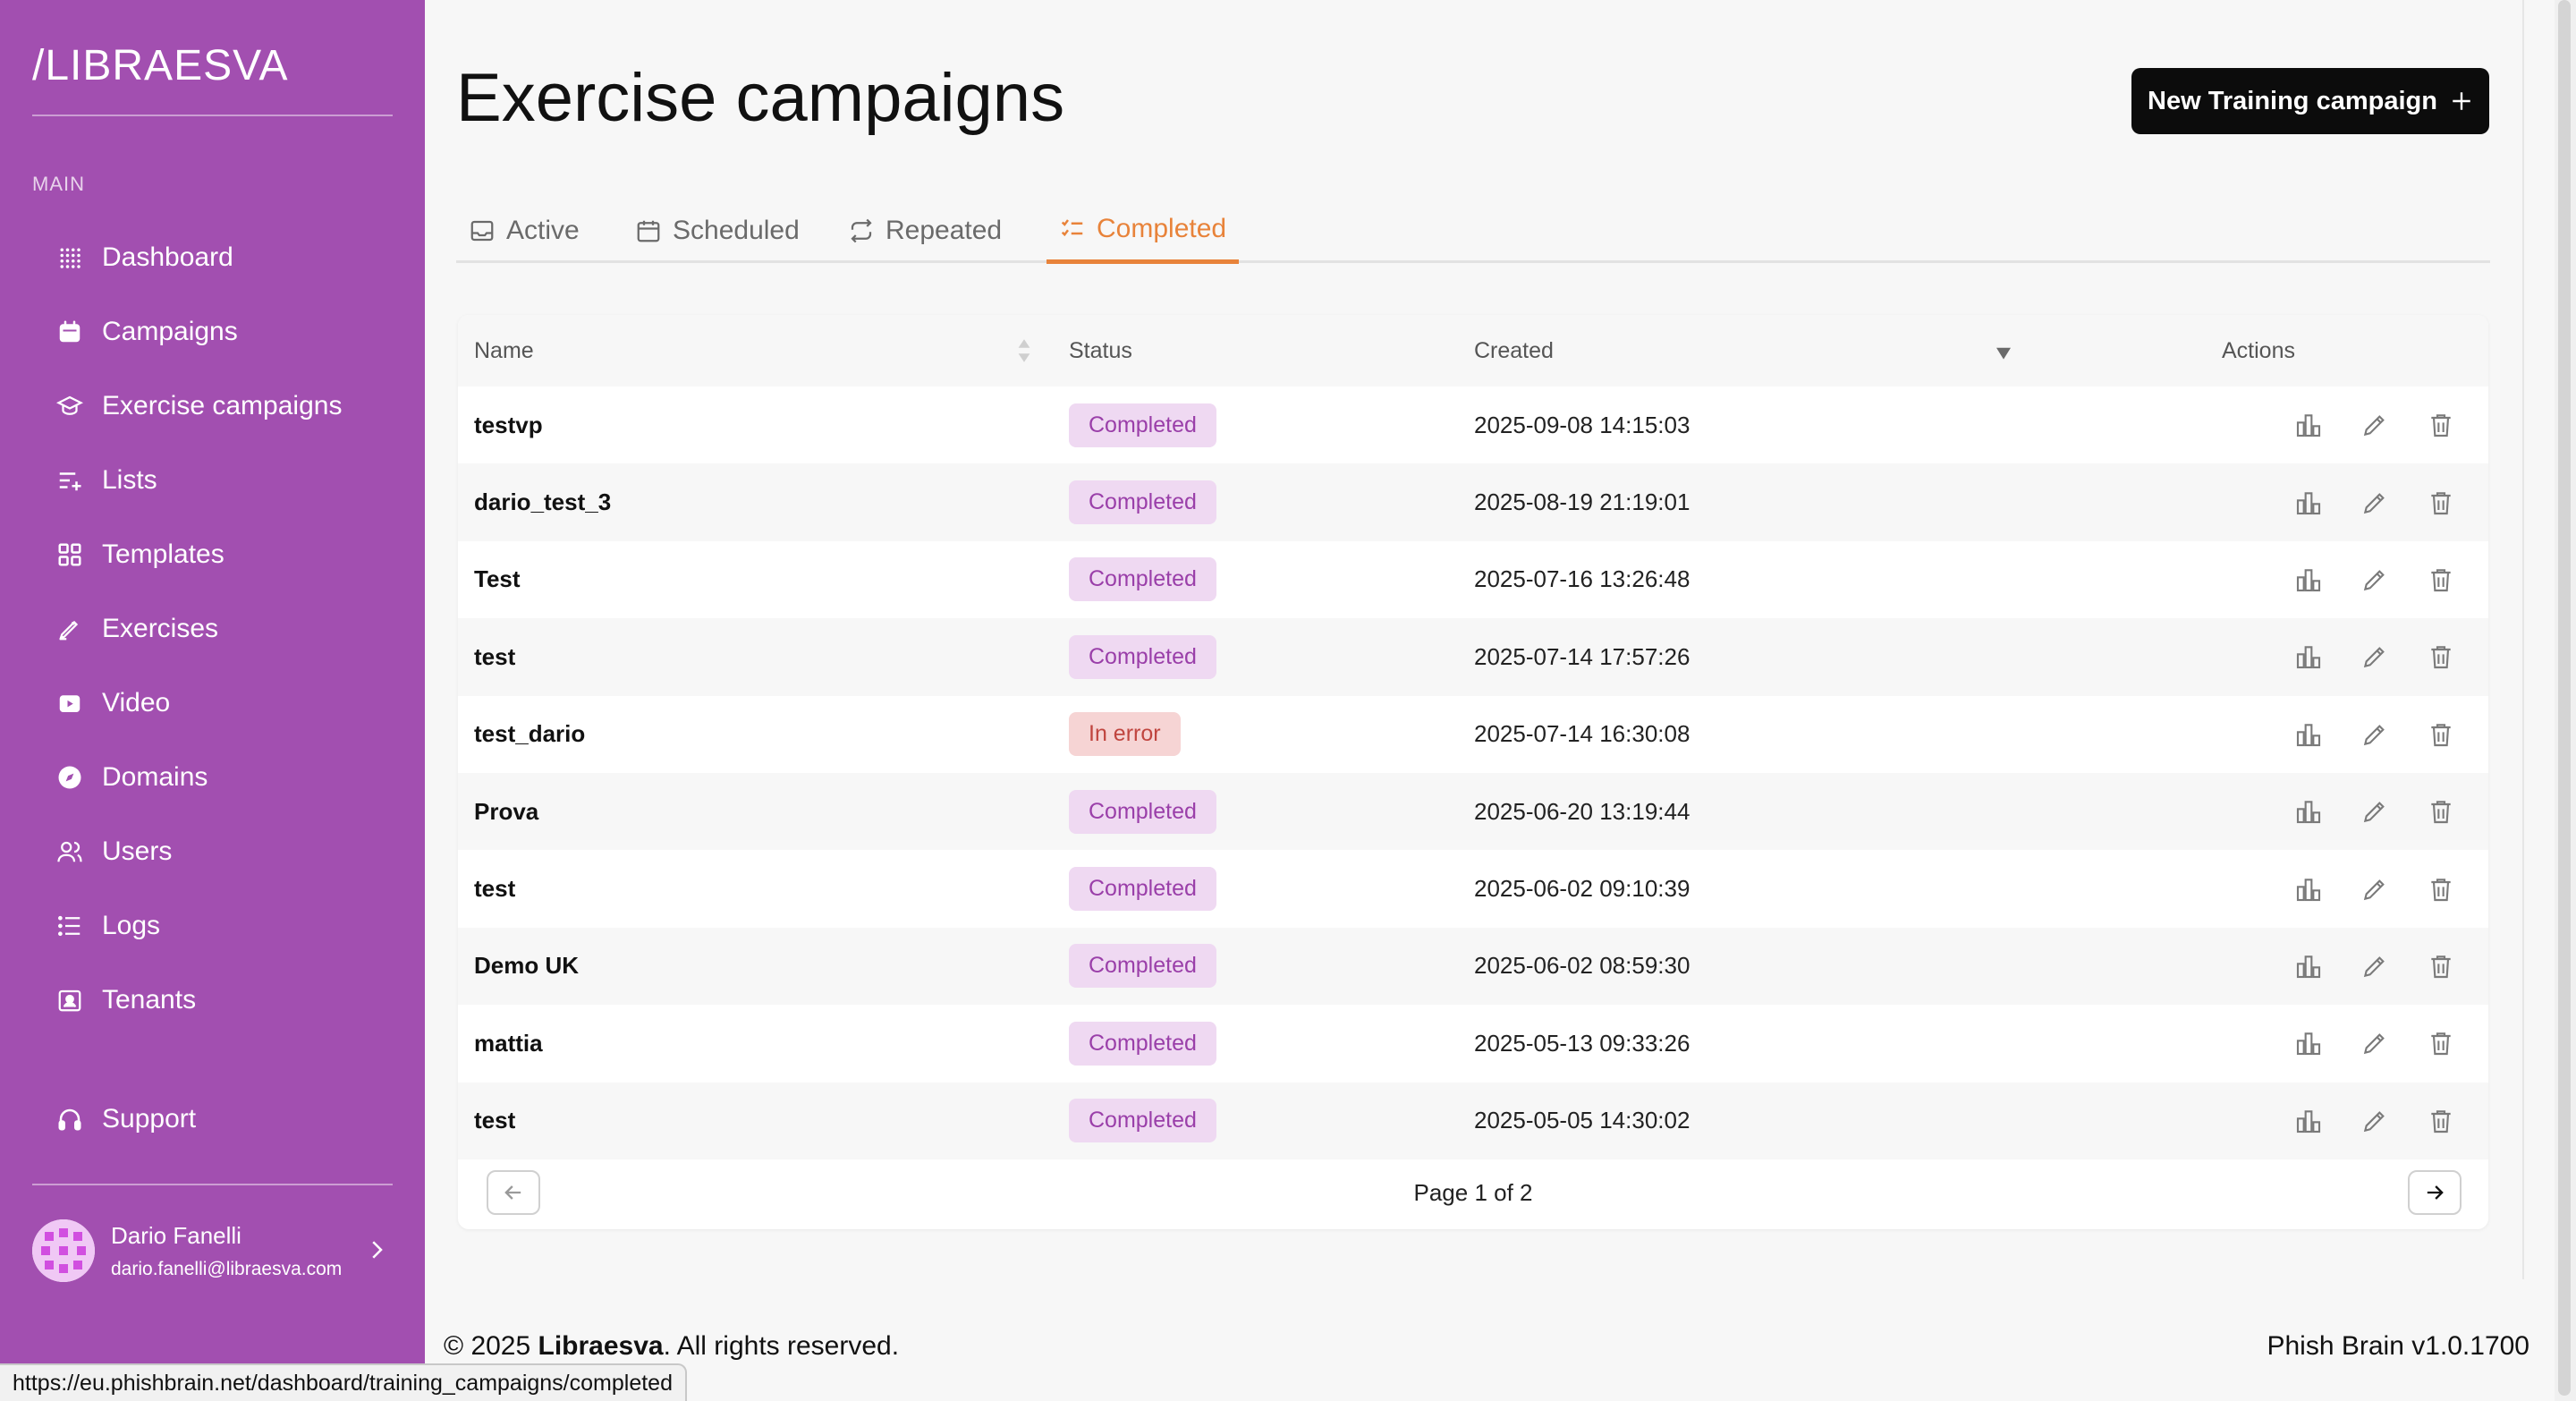 Image resolution: width=2576 pixels, height=1401 pixels. What do you see at coordinates (136, 702) in the screenshot?
I see `sidebar-item-label: Video` at bounding box center [136, 702].